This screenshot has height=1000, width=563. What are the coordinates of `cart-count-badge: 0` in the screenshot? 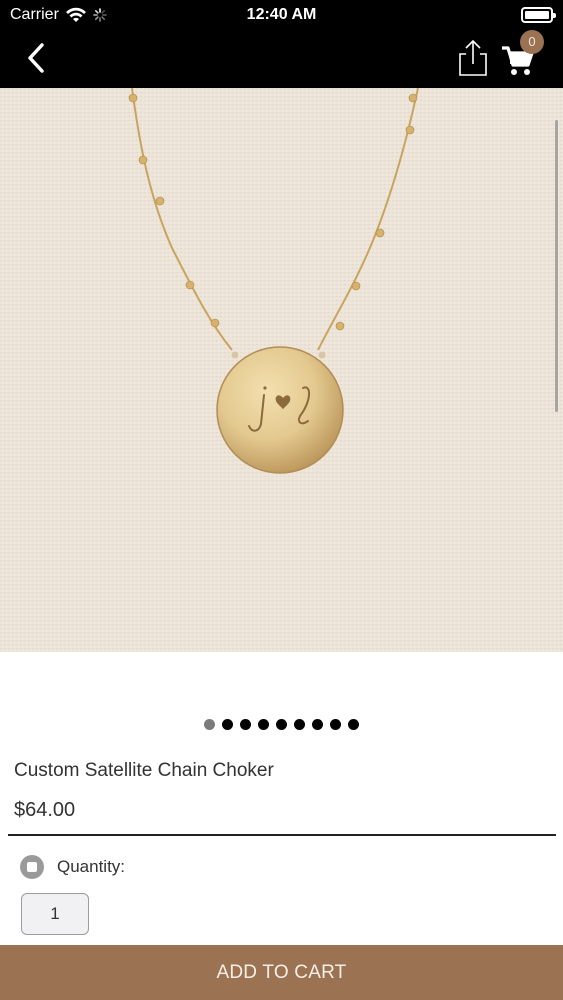 It's located at (532, 42).